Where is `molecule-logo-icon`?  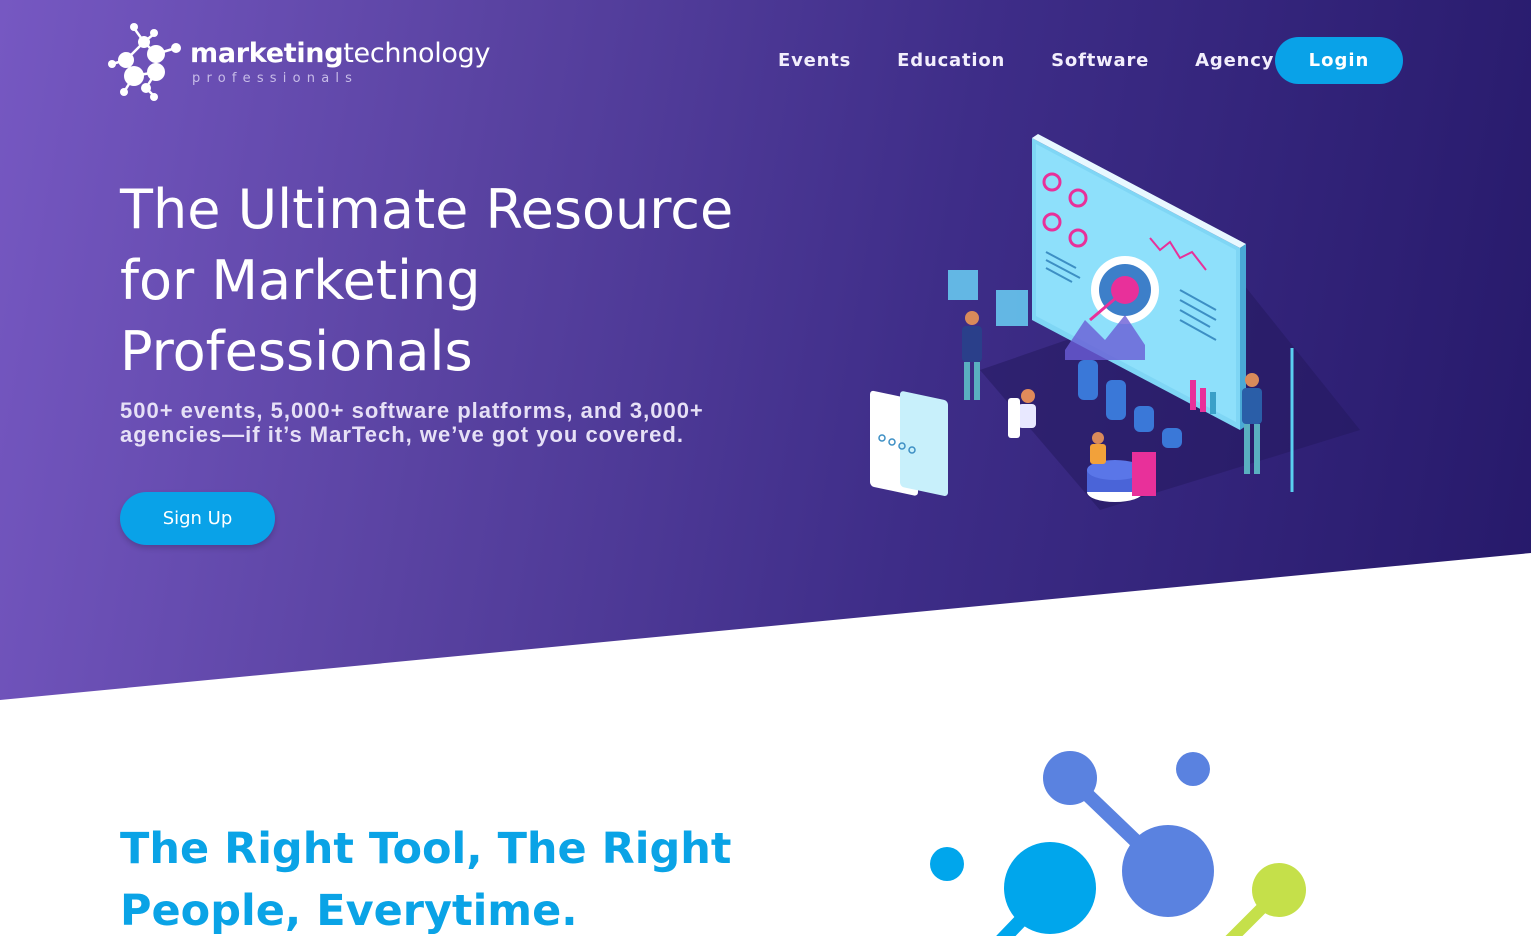 molecule-logo-icon is located at coordinates (144, 62).